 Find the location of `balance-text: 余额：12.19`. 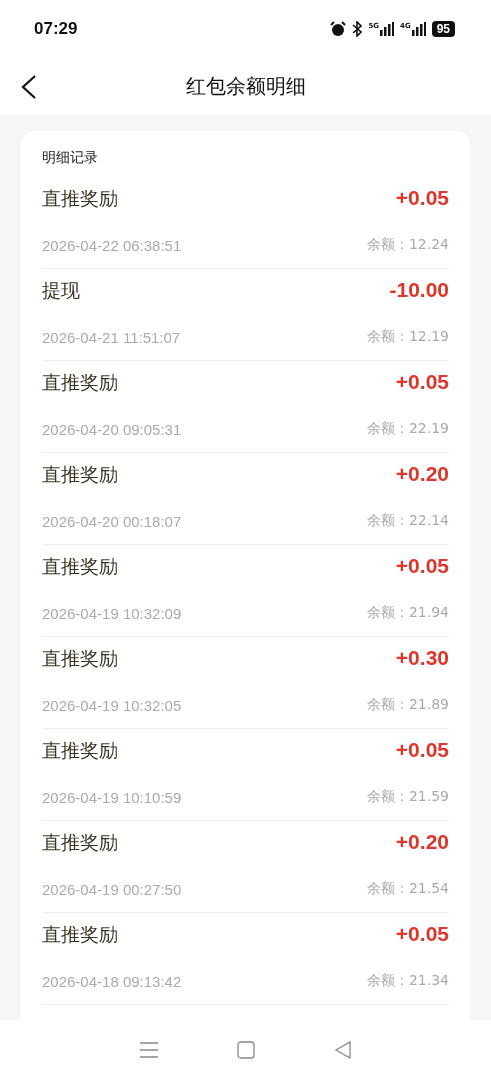

balance-text: 余额：12.19 is located at coordinates (407, 337).